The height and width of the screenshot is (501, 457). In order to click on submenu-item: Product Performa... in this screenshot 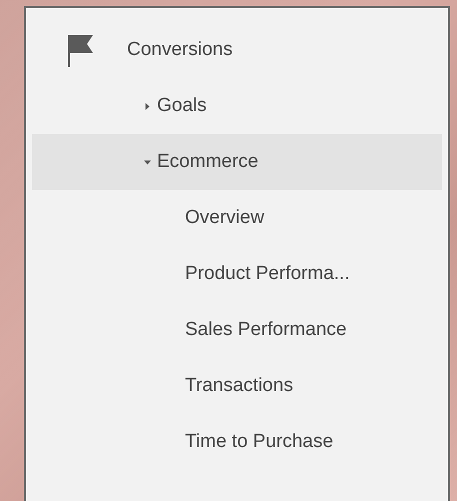, I will do `click(237, 274)`.